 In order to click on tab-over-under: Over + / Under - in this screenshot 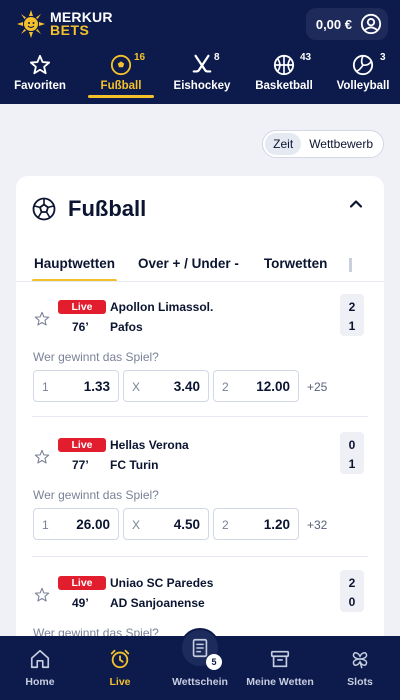, I will do `click(188, 264)`.